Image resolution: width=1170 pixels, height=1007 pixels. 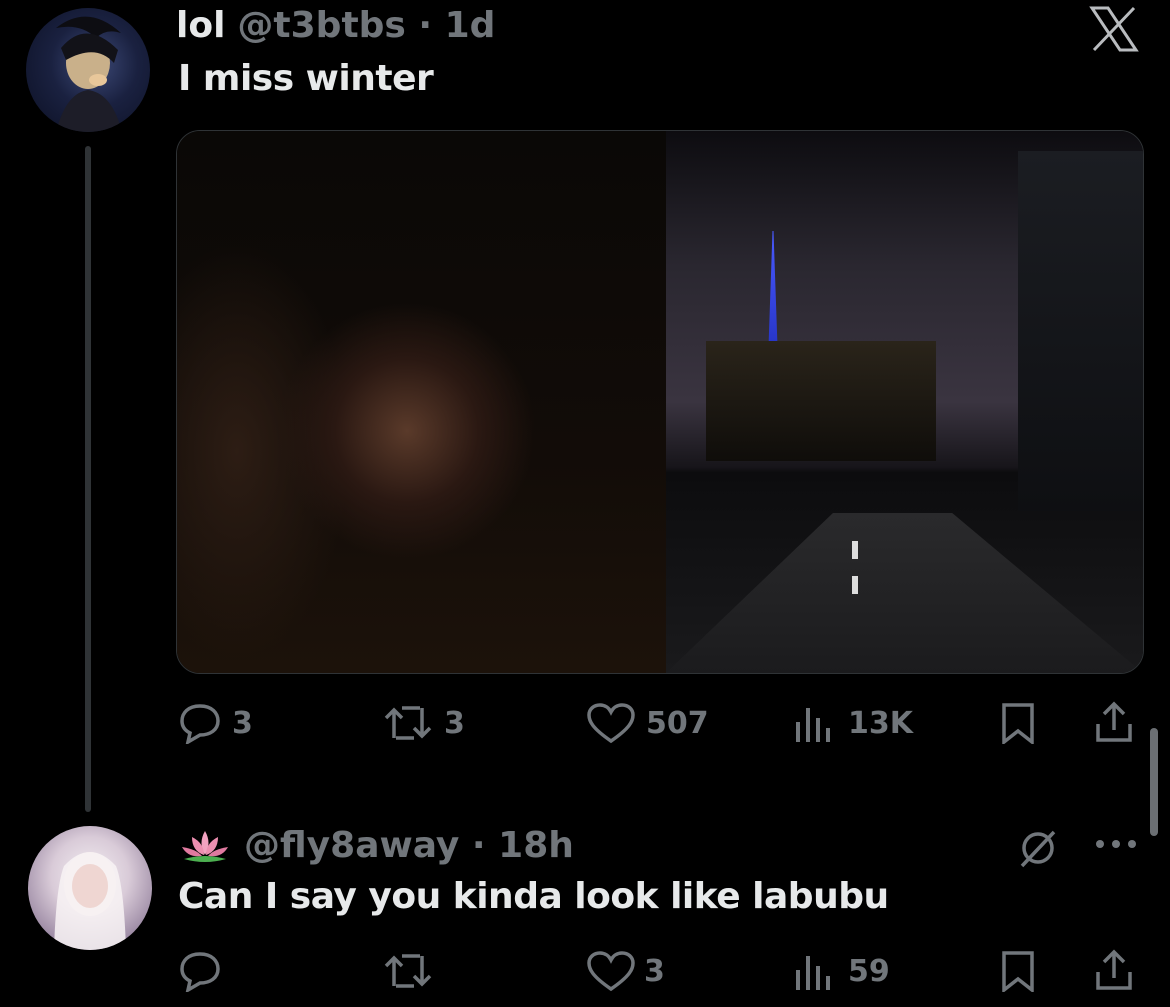 What do you see at coordinates (1038, 848) in the screenshot?
I see `grok-icon` at bounding box center [1038, 848].